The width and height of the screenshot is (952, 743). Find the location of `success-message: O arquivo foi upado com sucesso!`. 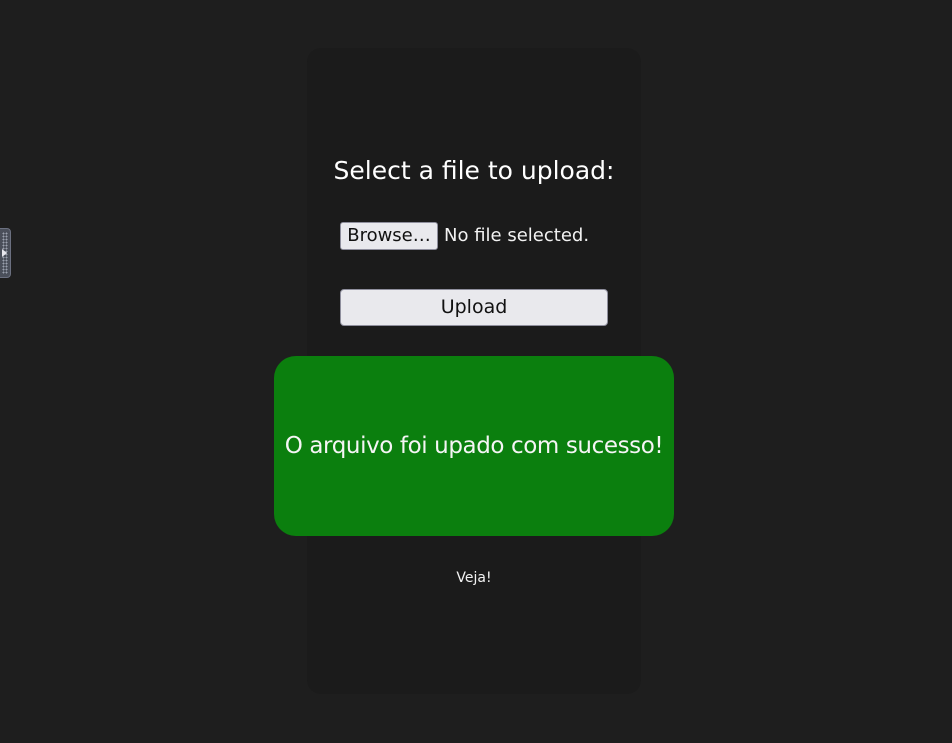

success-message: O arquivo foi upado com sucesso! is located at coordinates (474, 446).